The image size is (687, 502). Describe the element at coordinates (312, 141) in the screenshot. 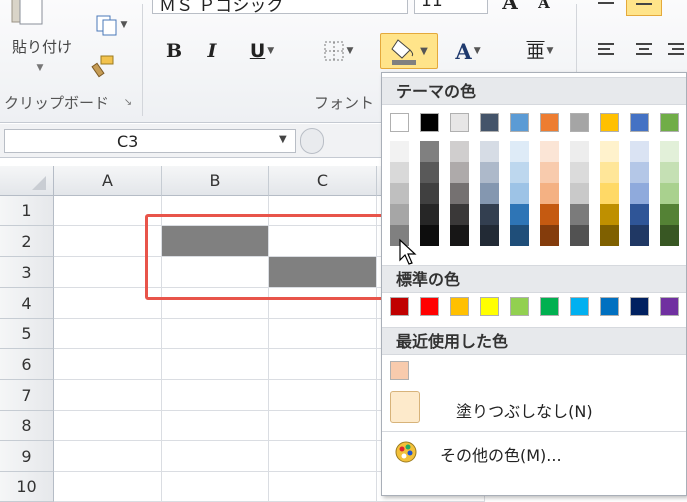

I see `formula-bar-scroll-handle` at that location.